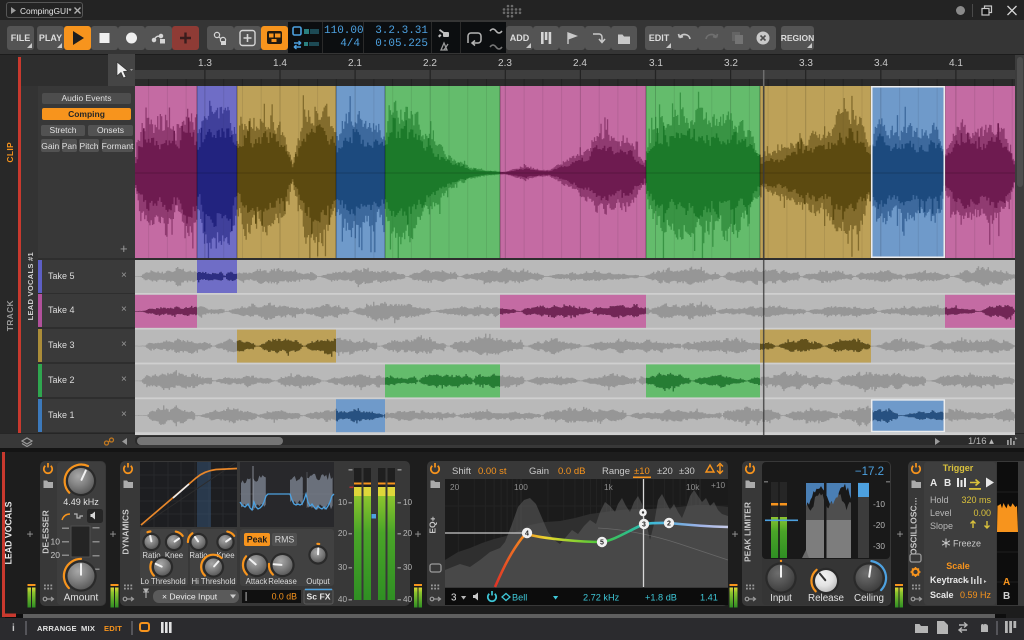 The image size is (1024, 640). I want to click on svg-text: Amount, so click(81, 598).